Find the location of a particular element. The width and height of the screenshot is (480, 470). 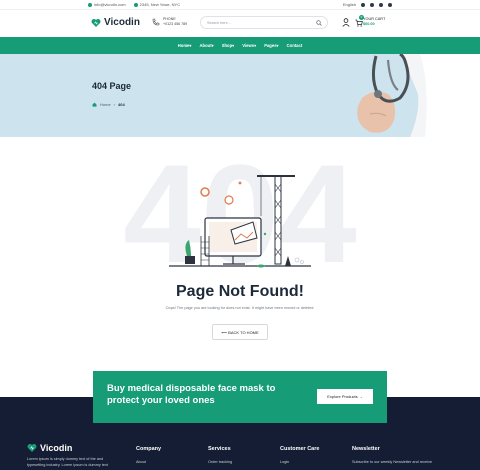

footer-logo-text: Vicodin is located at coordinates (56, 448).